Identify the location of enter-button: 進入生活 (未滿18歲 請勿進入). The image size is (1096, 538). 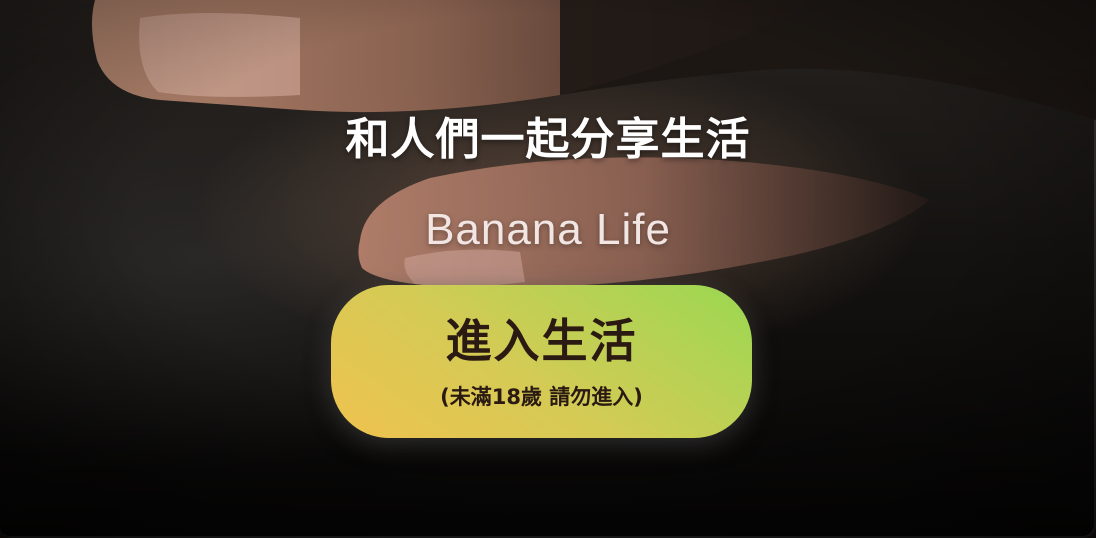
(541, 361).